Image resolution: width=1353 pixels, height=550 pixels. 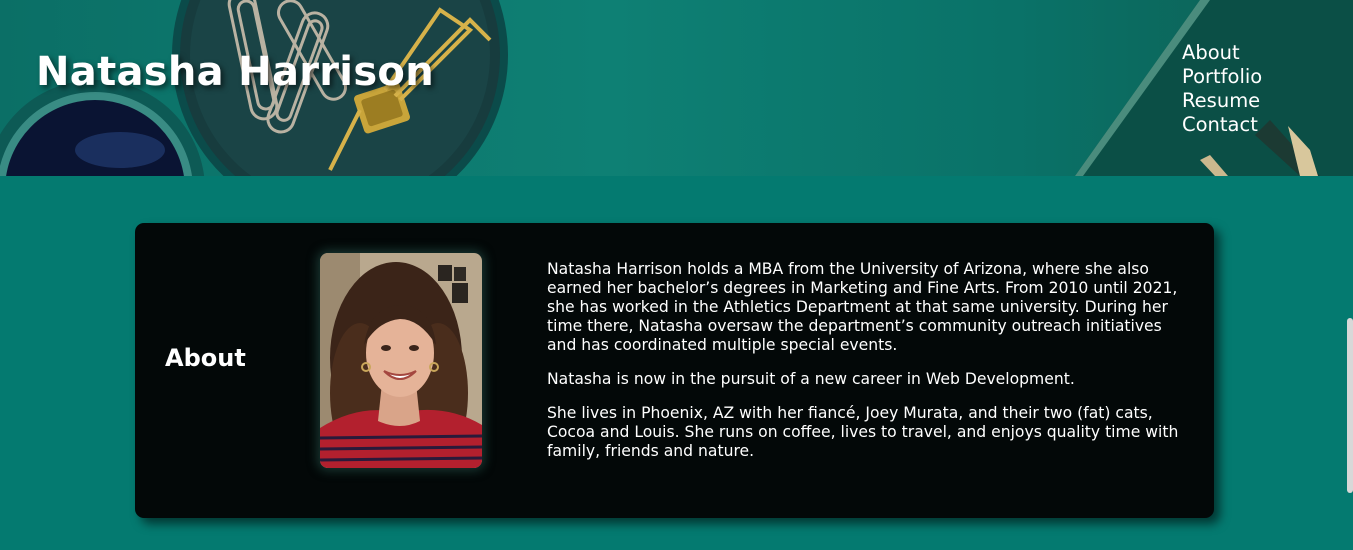 I want to click on about-heading: About, so click(x=205, y=358).